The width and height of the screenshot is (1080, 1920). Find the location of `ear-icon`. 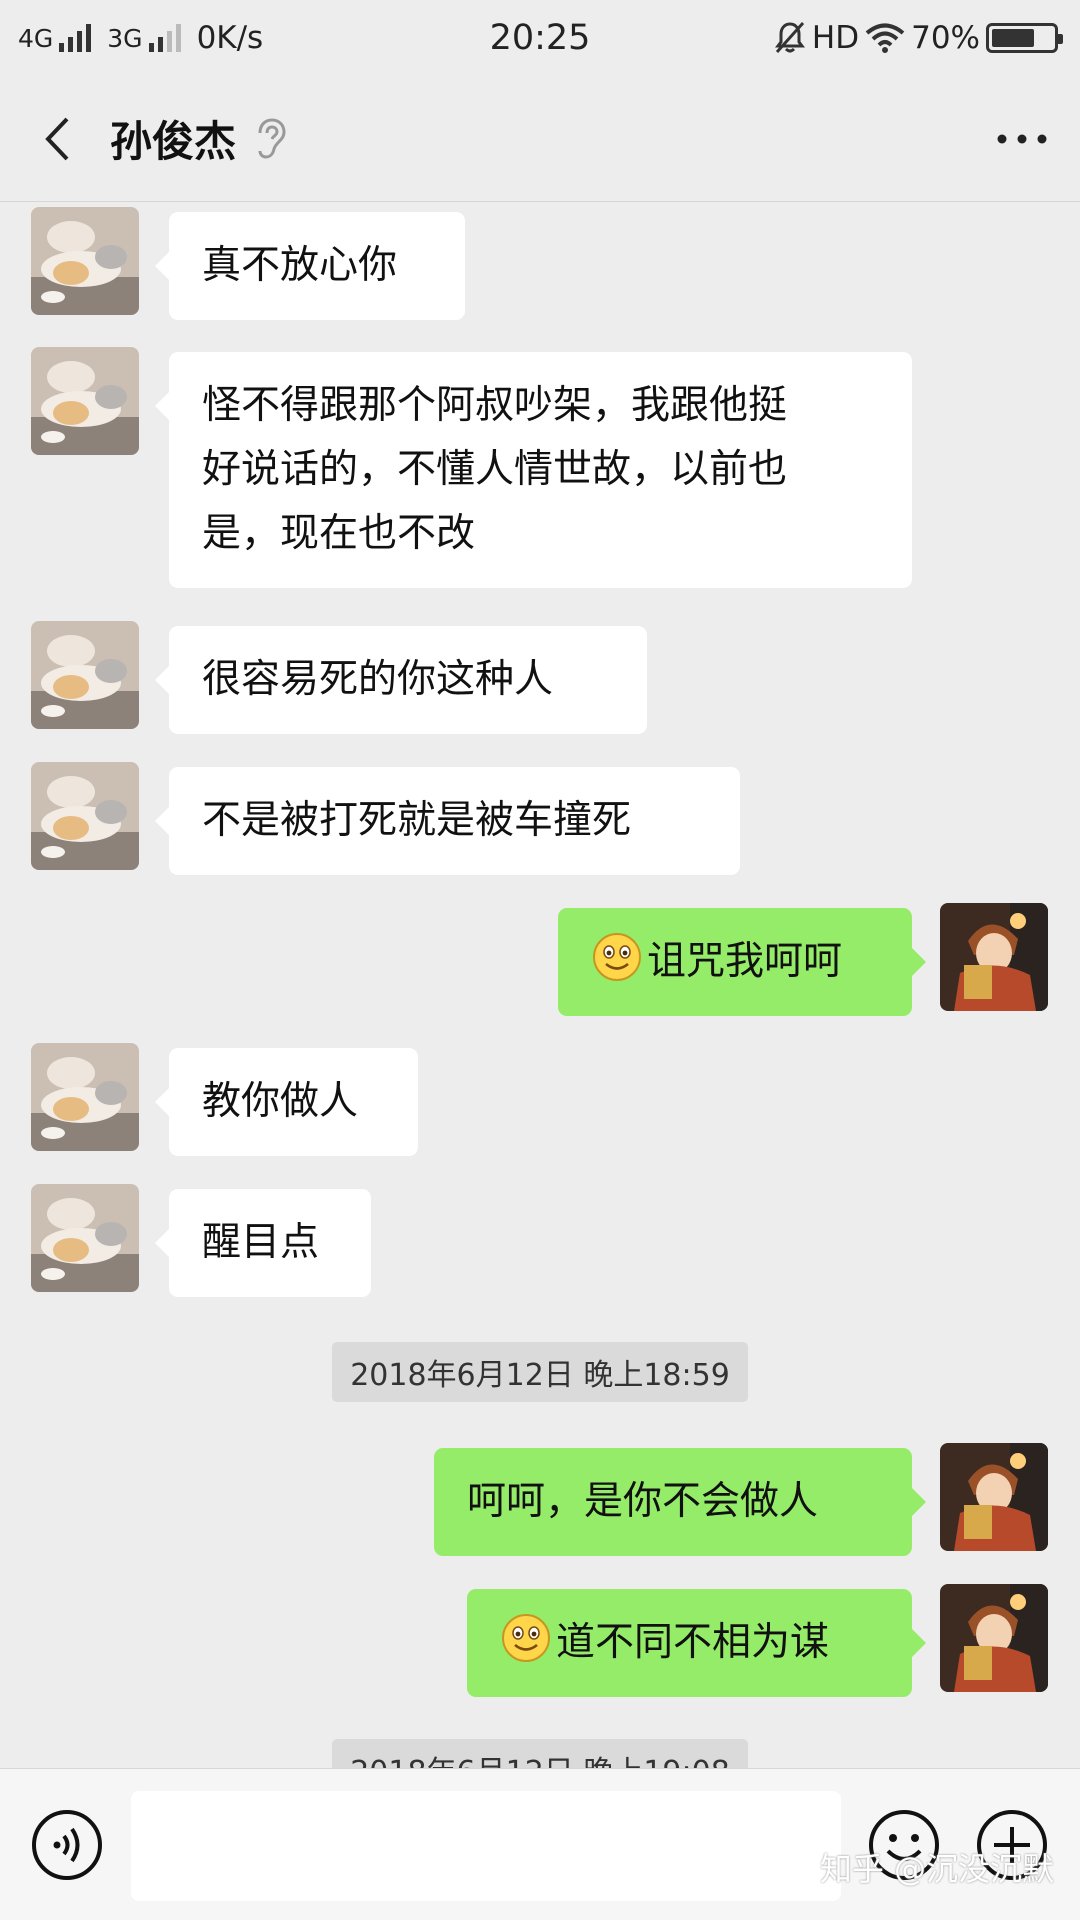

ear-icon is located at coordinates (272, 138).